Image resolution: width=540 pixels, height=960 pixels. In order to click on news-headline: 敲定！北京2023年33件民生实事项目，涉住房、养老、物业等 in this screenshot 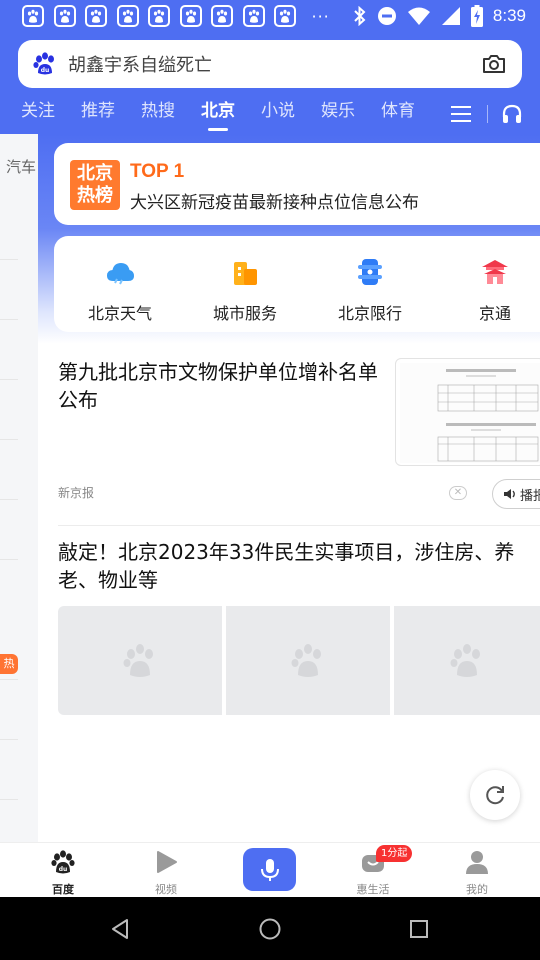, I will do `click(298, 566)`.